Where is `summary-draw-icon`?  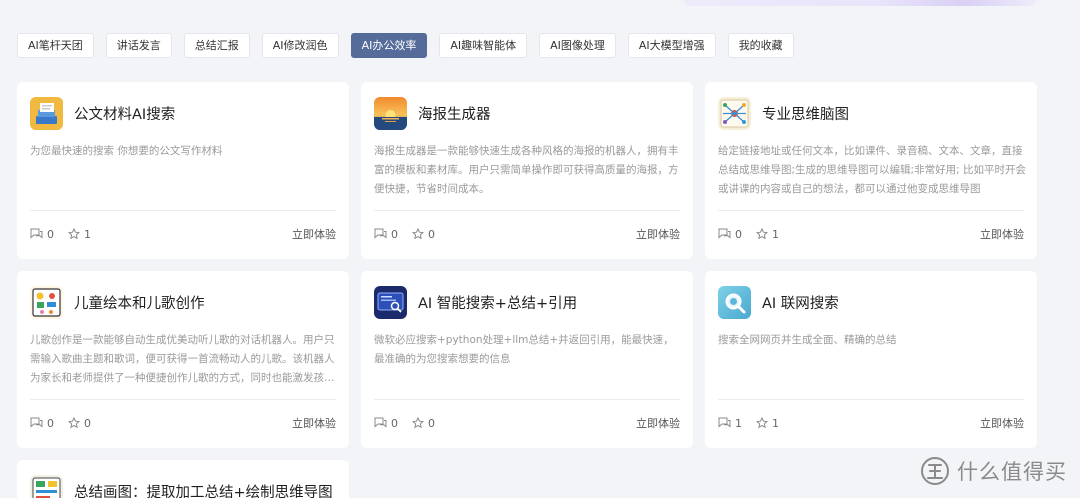
summary-draw-icon is located at coordinates (46, 486).